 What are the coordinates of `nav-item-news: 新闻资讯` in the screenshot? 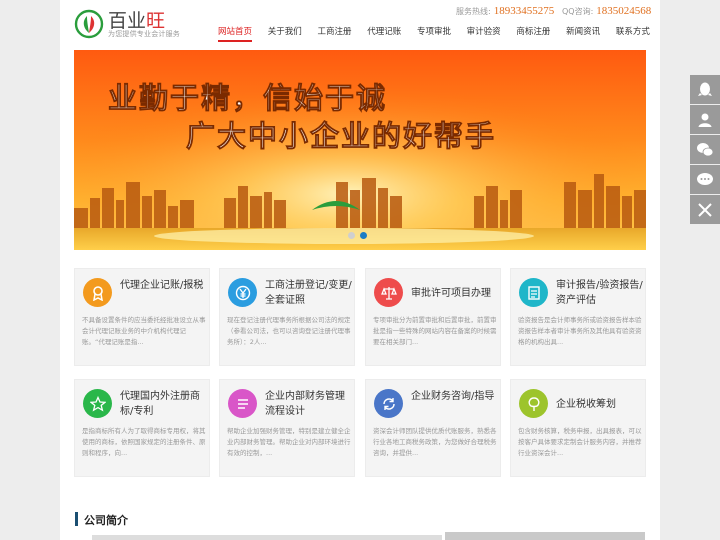 It's located at (583, 34).